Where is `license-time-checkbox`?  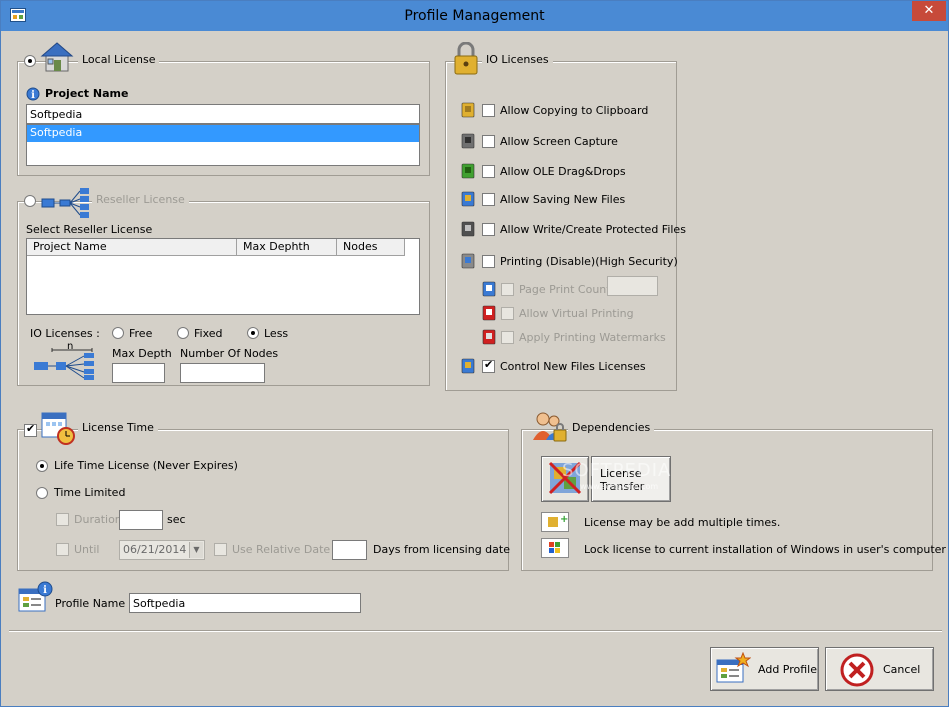
license-time-checkbox is located at coordinates (30, 429).